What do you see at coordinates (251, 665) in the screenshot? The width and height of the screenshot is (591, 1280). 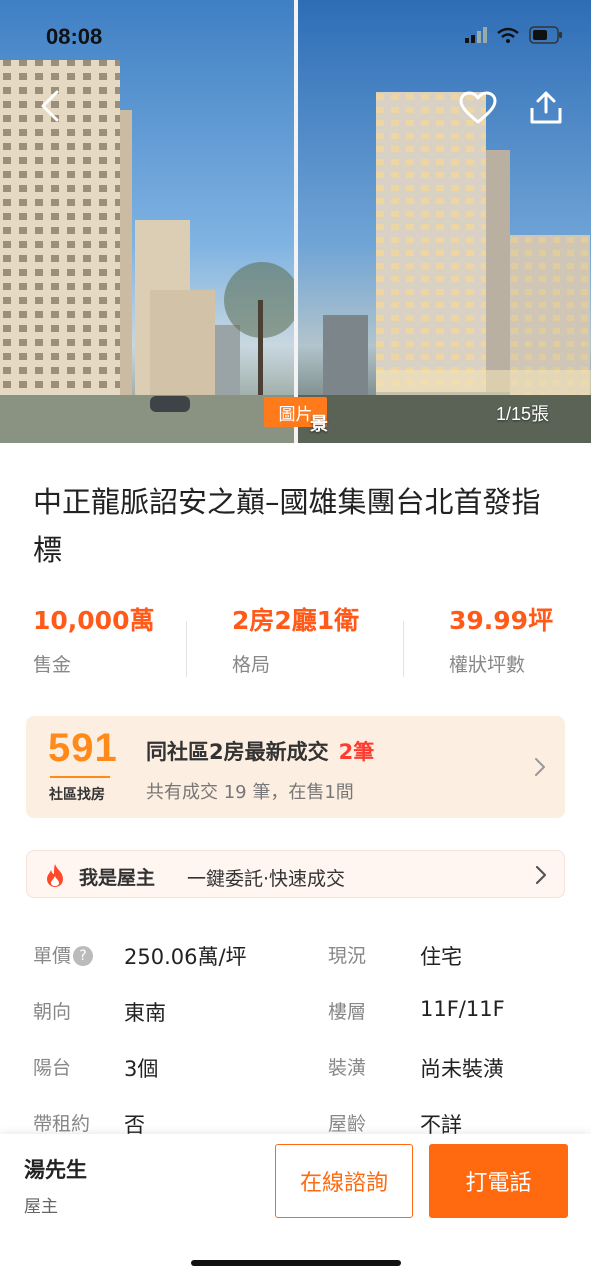 I see `layout-label: 格局` at bounding box center [251, 665].